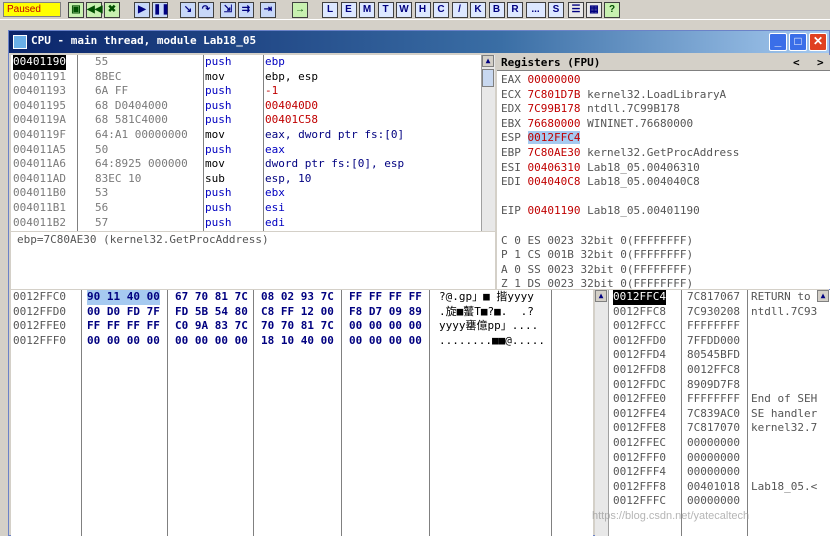  What do you see at coordinates (253, 120) in the screenshot?
I see `disasm-row: 0040119A 68 581C4000 push 00401C58` at bounding box center [253, 120].